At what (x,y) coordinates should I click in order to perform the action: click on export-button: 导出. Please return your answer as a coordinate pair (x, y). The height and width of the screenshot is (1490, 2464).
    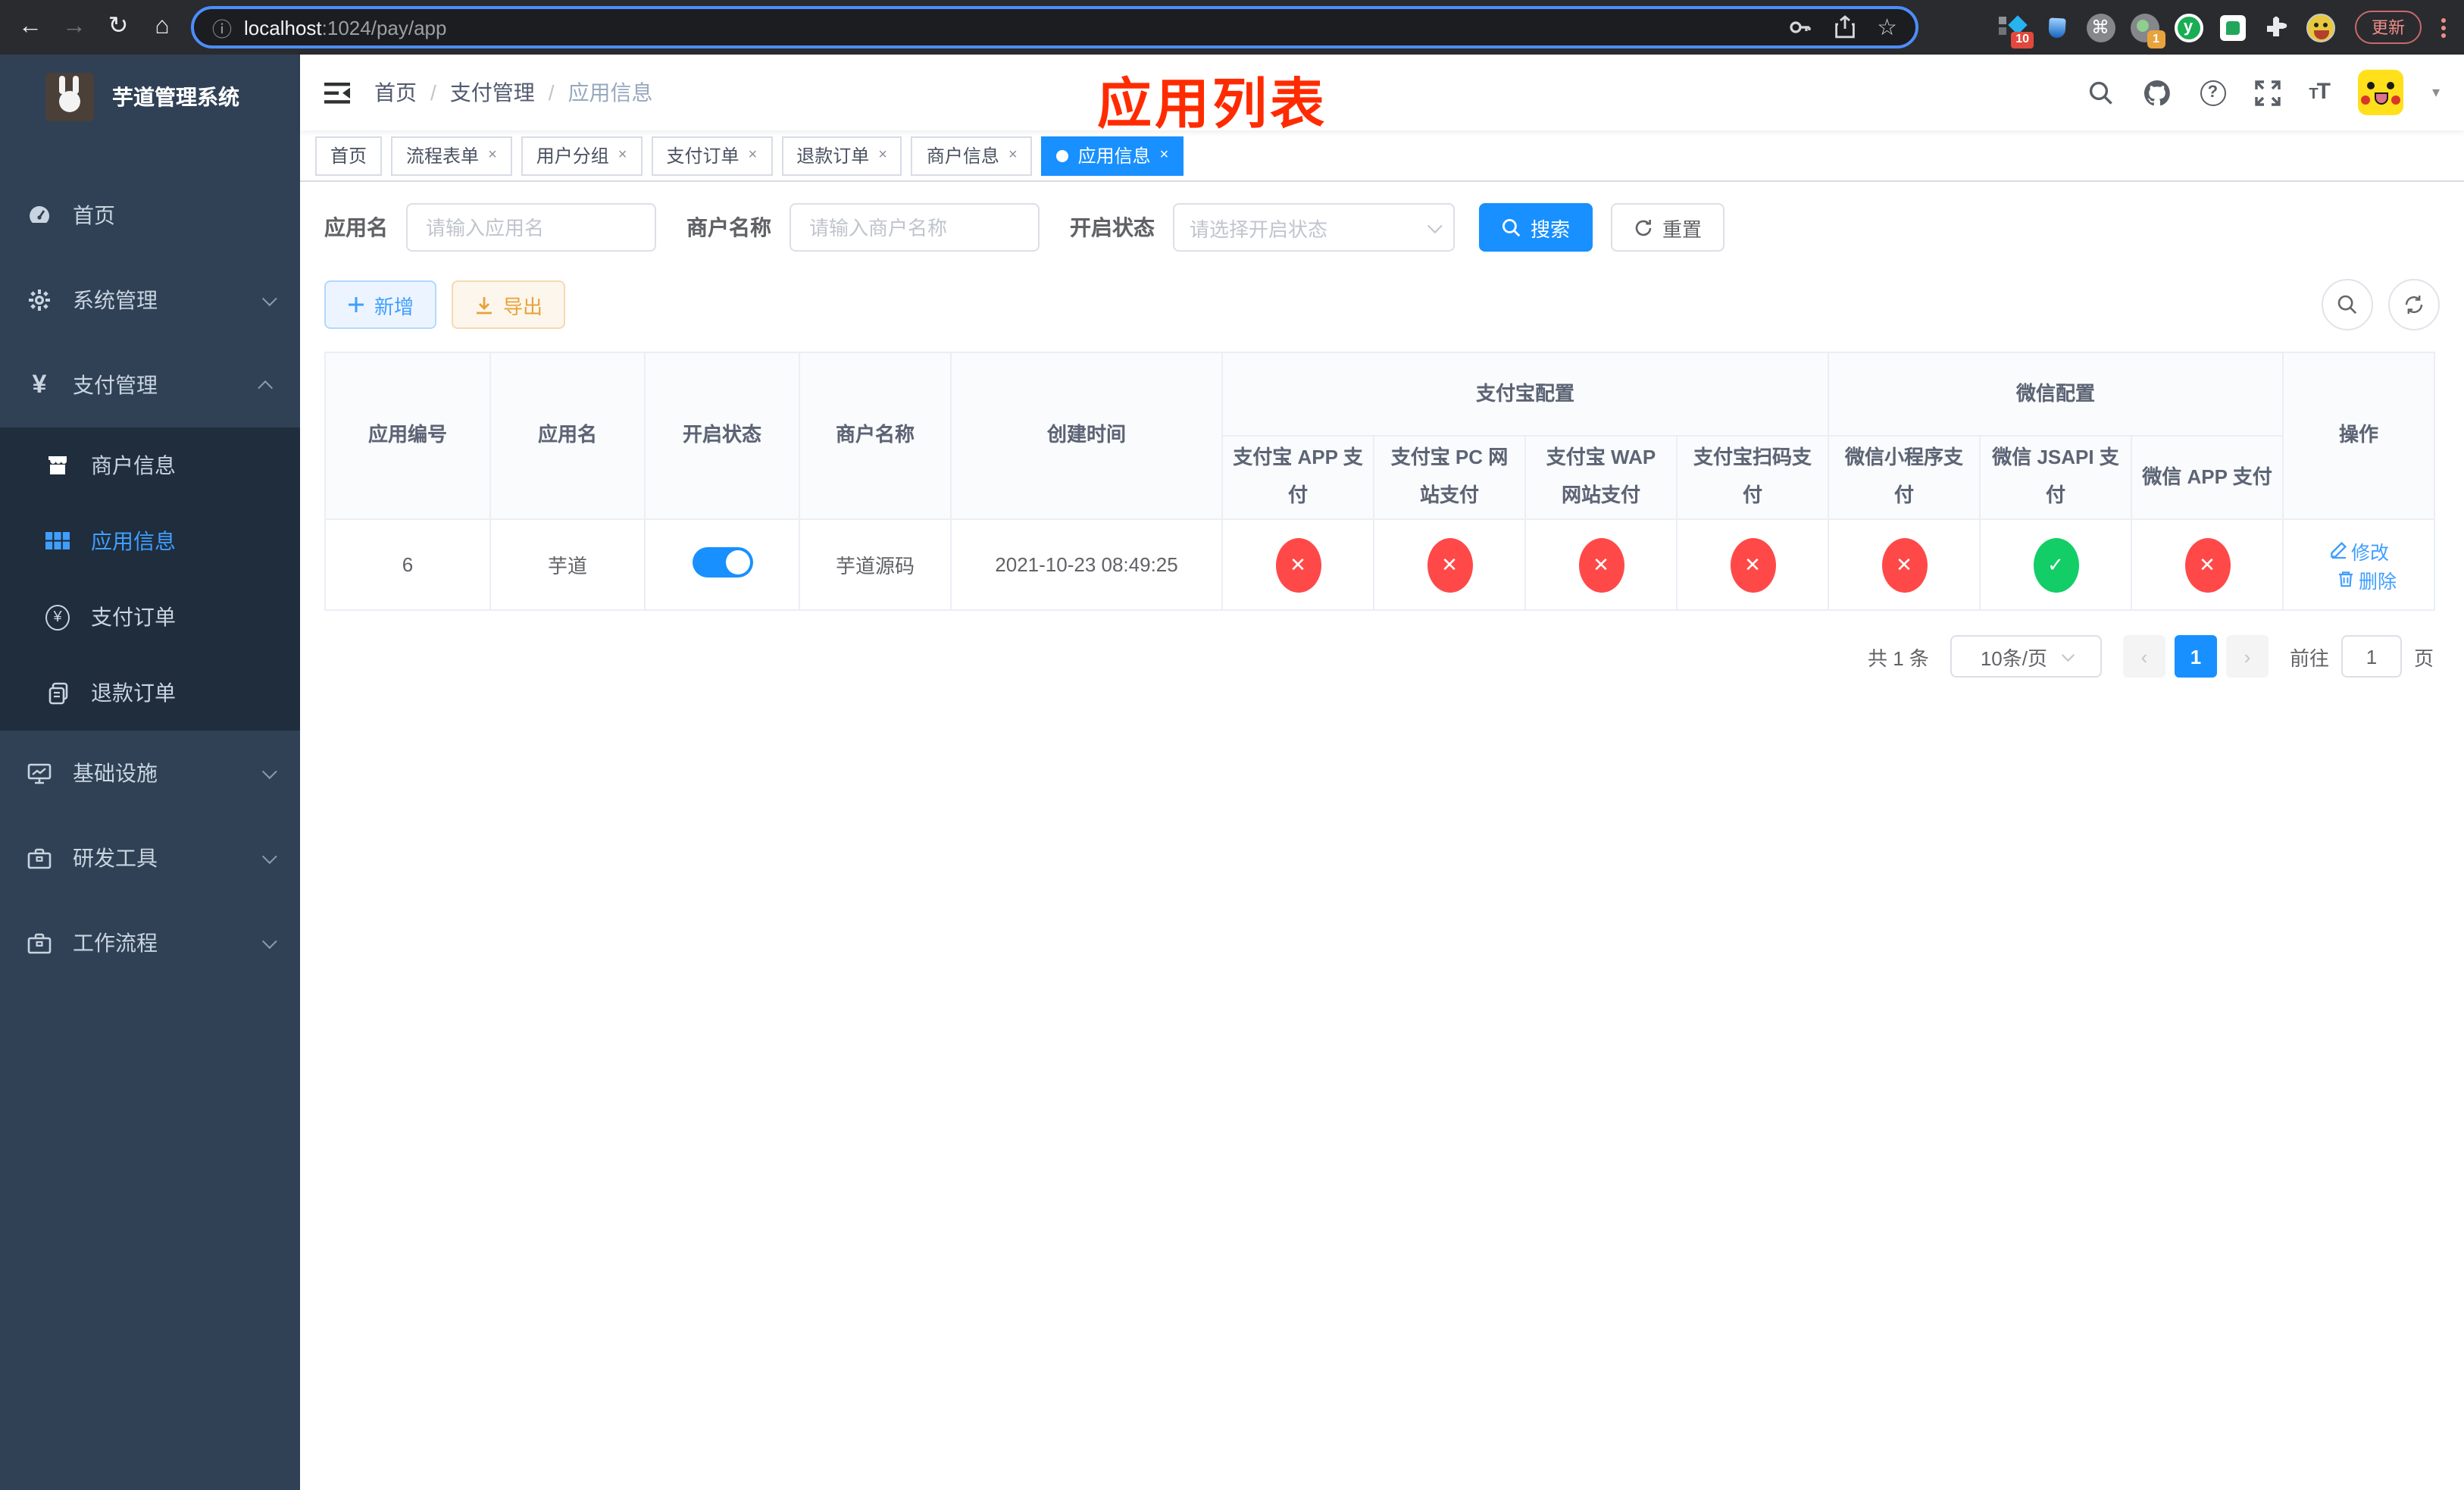
    Looking at the image, I should click on (509, 304).